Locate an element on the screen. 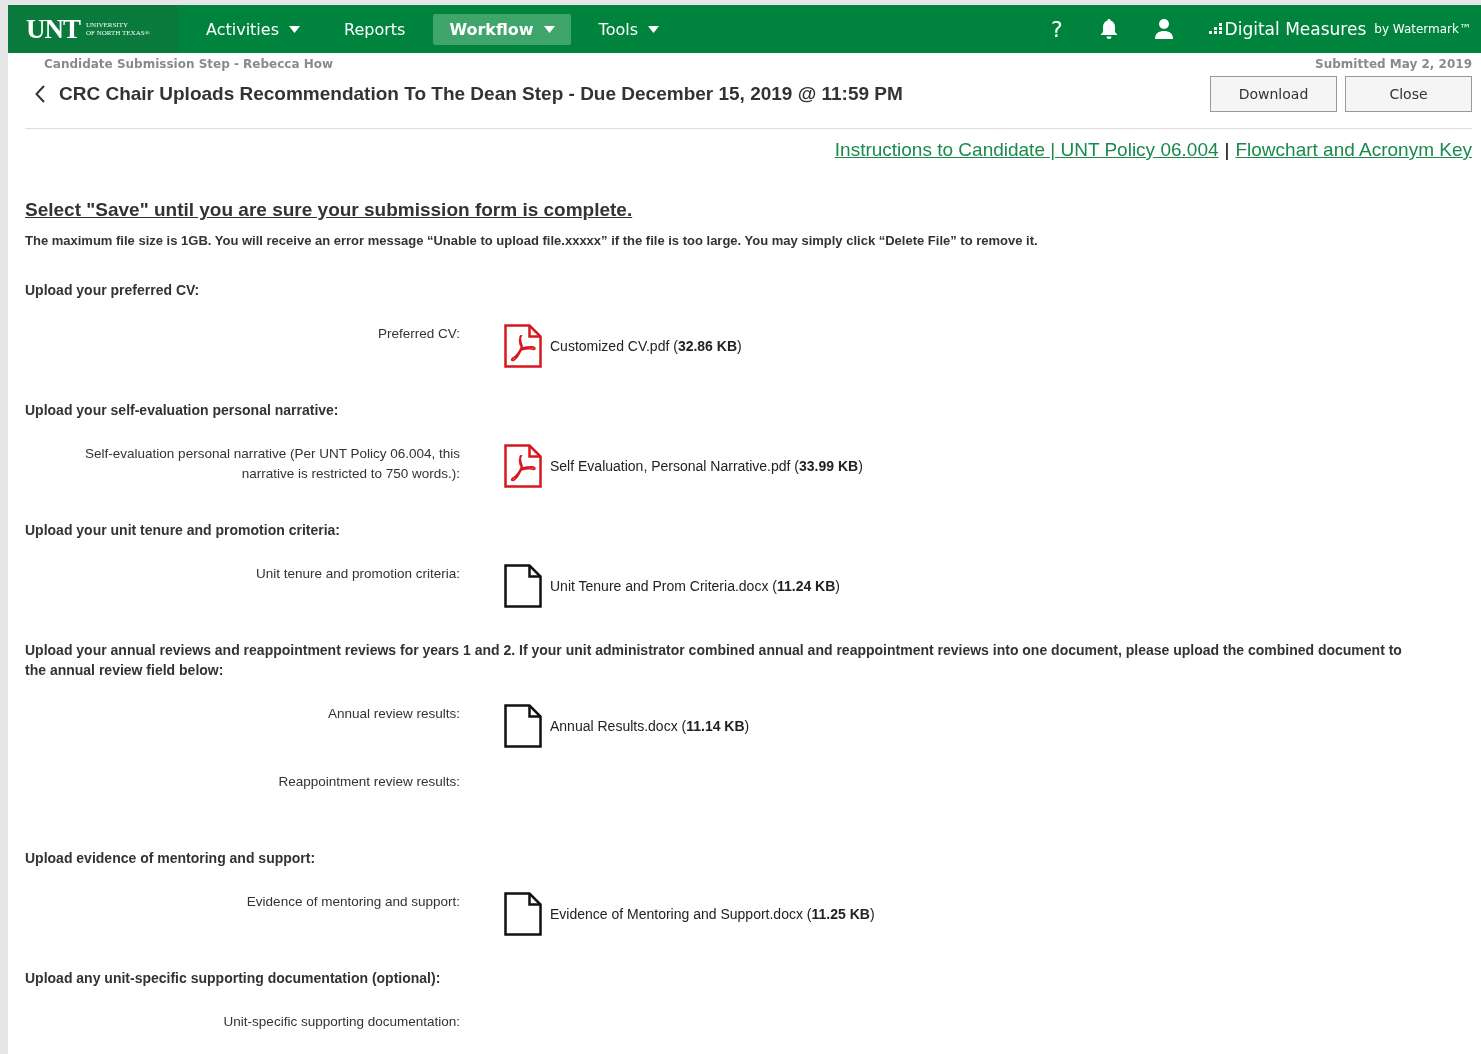 This screenshot has height=1054, width=1481. header-button: Close is located at coordinates (1408, 94).